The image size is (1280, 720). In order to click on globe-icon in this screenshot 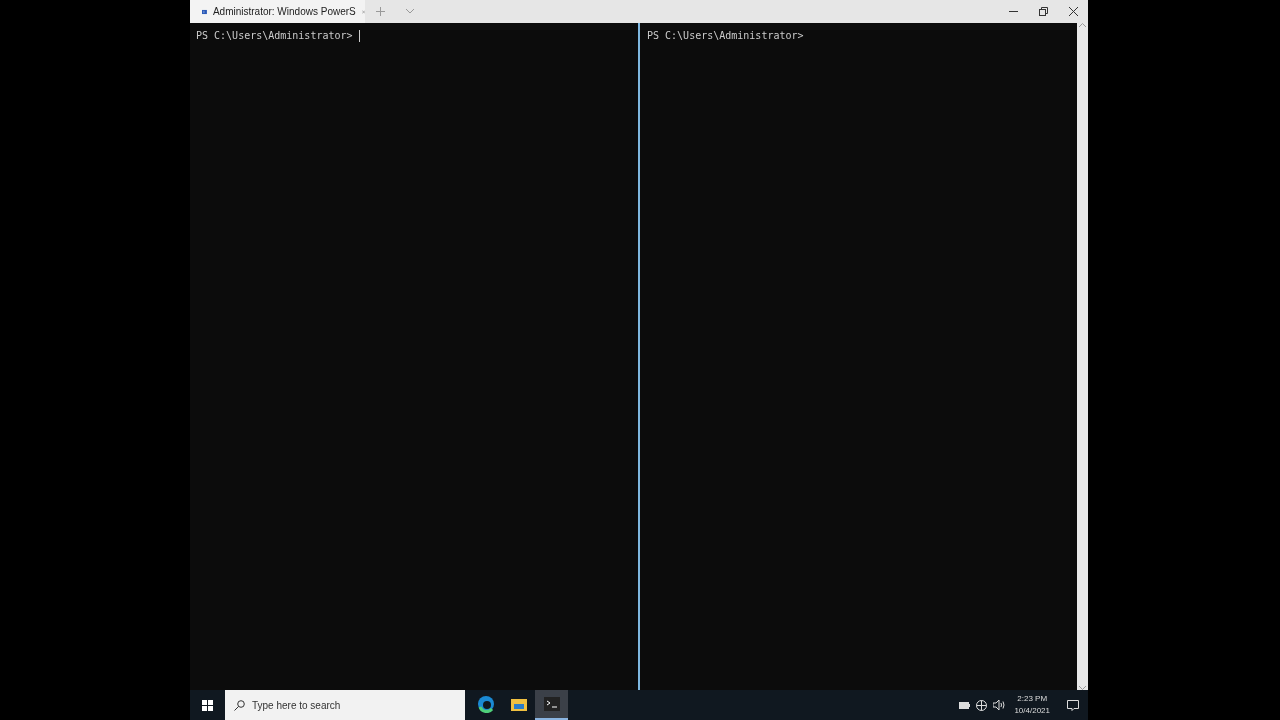, I will do `click(982, 705)`.